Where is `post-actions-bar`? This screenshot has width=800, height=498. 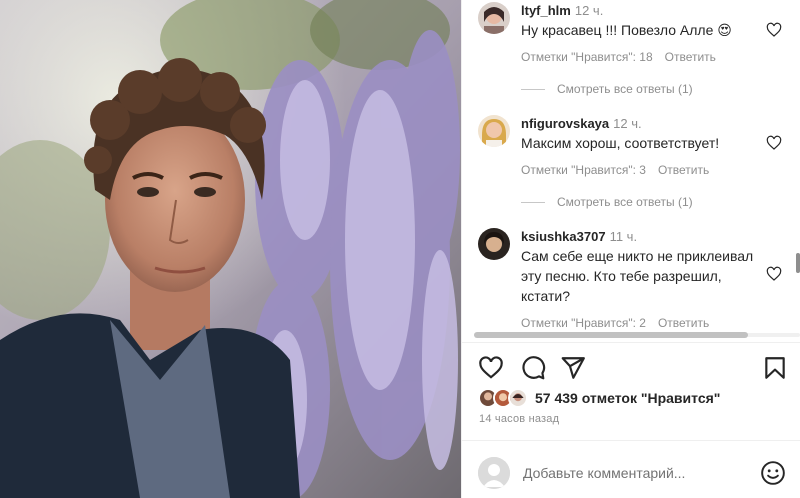 post-actions-bar is located at coordinates (633, 368).